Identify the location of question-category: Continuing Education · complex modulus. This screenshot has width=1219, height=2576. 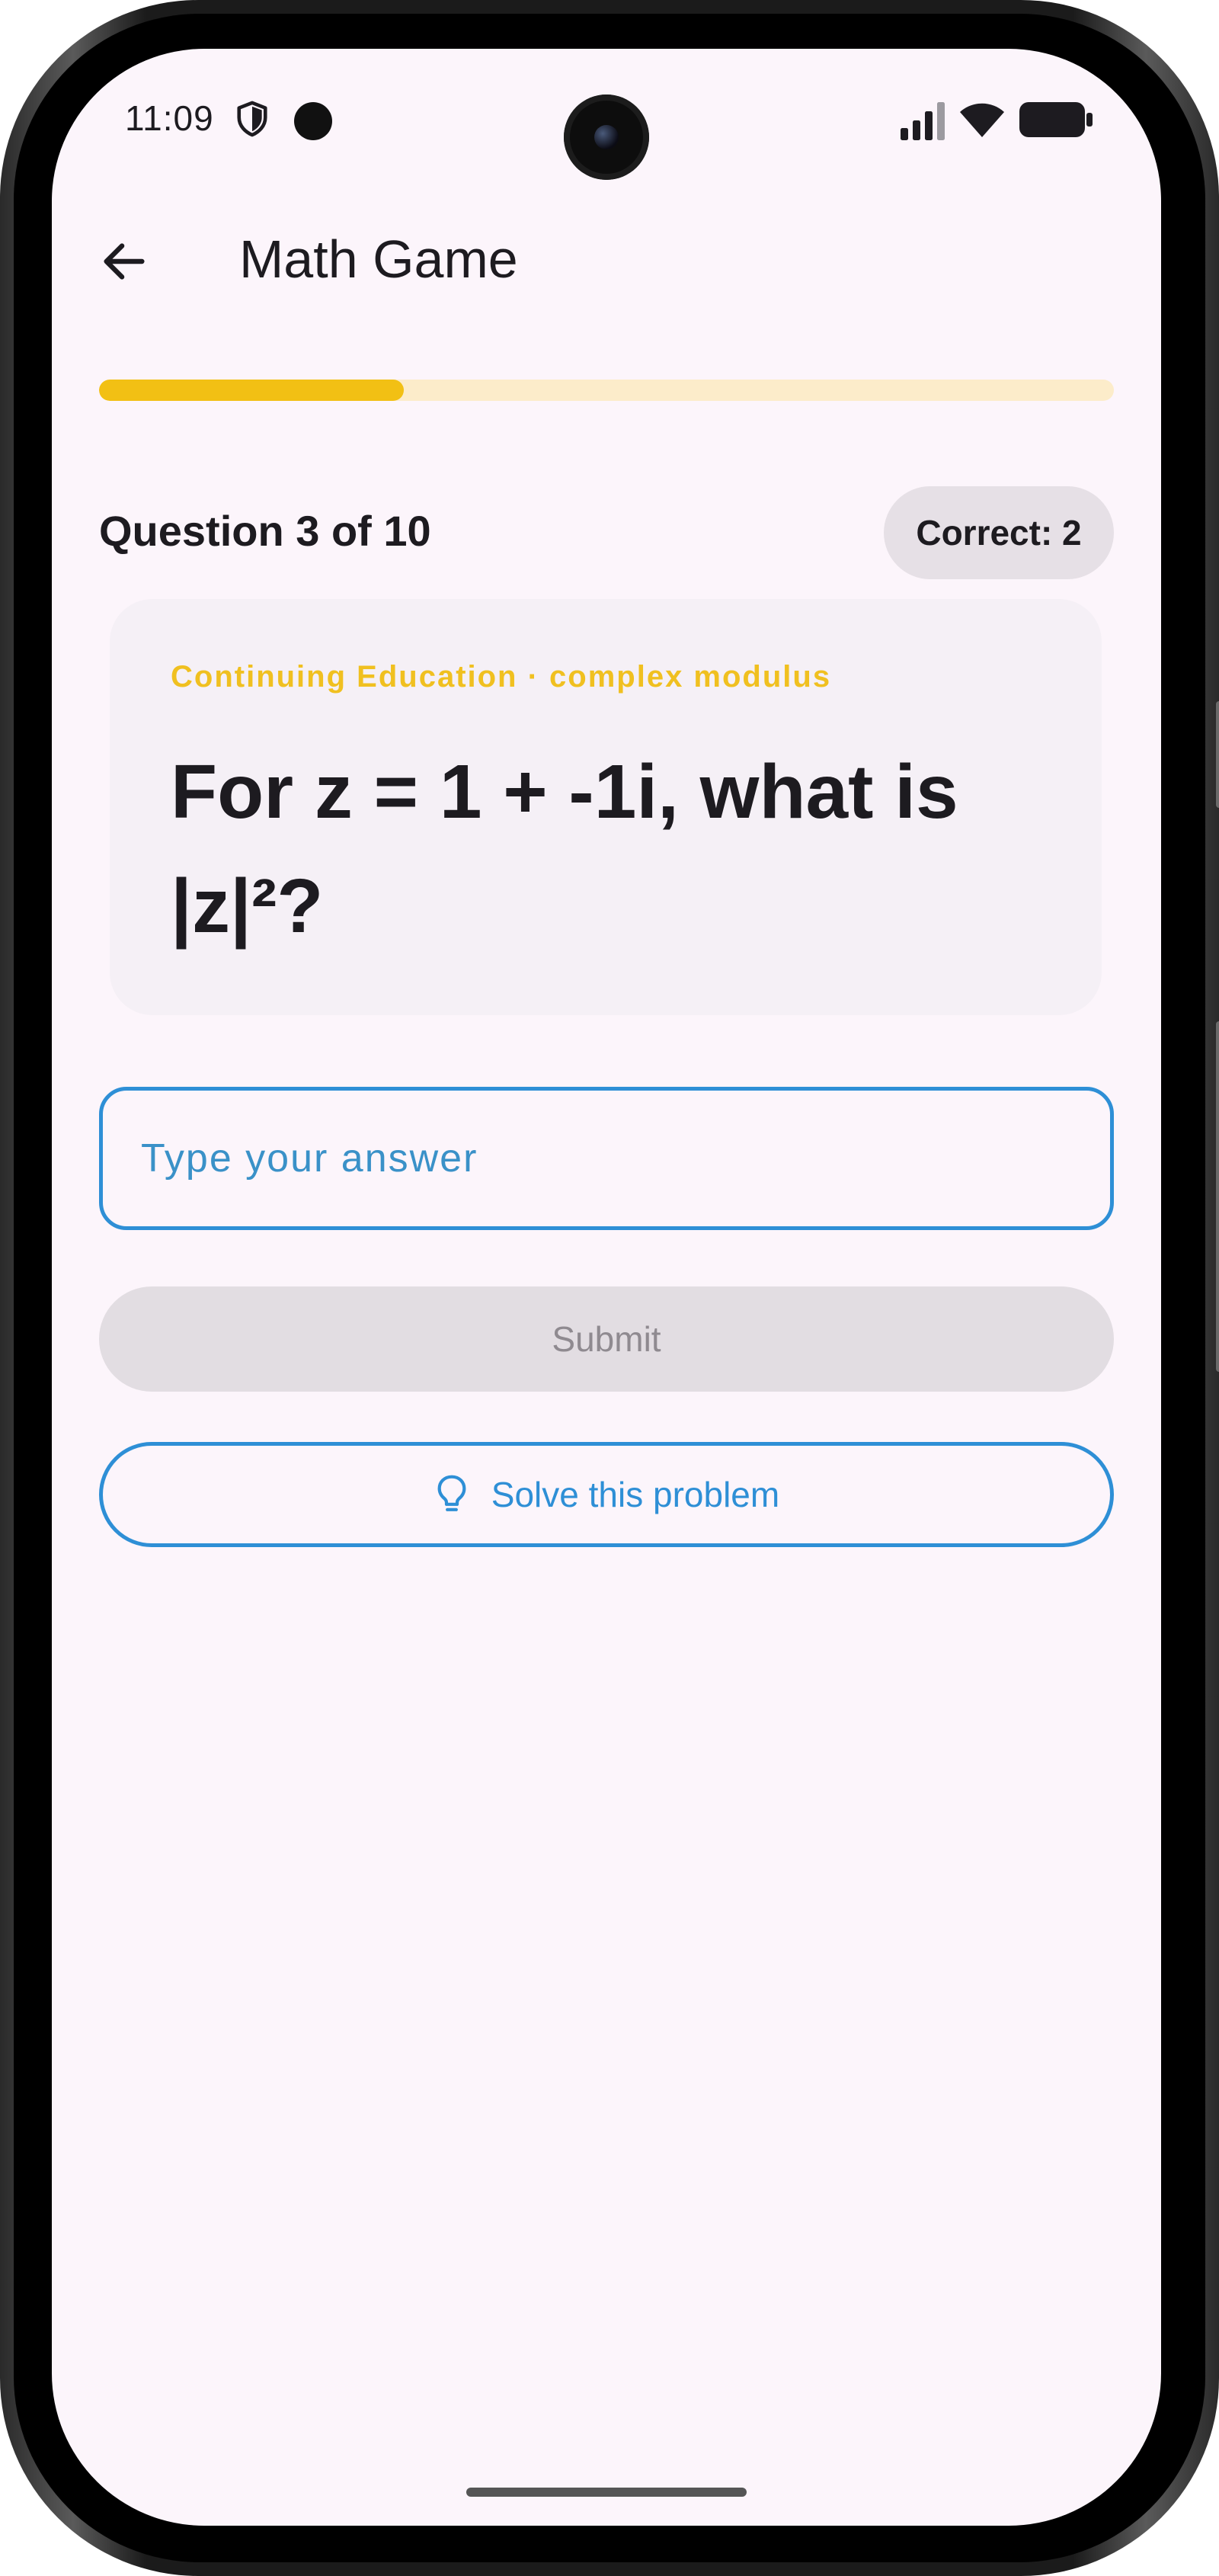
(501, 677).